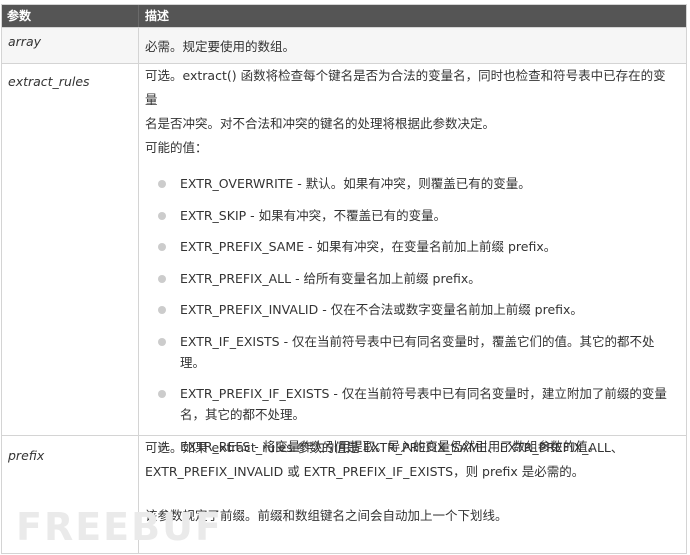 Image resolution: width=690 pixels, height=555 pixels. I want to click on table-header: 参数 描述, so click(344, 16).